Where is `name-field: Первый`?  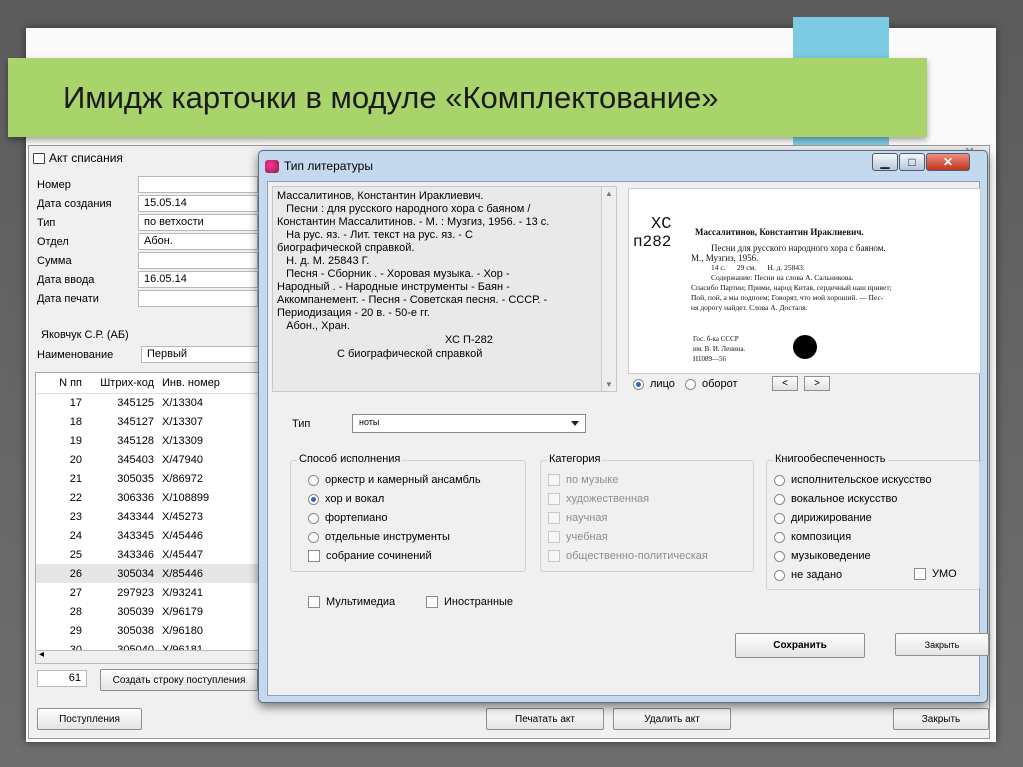 name-field: Первый is located at coordinates (201, 354).